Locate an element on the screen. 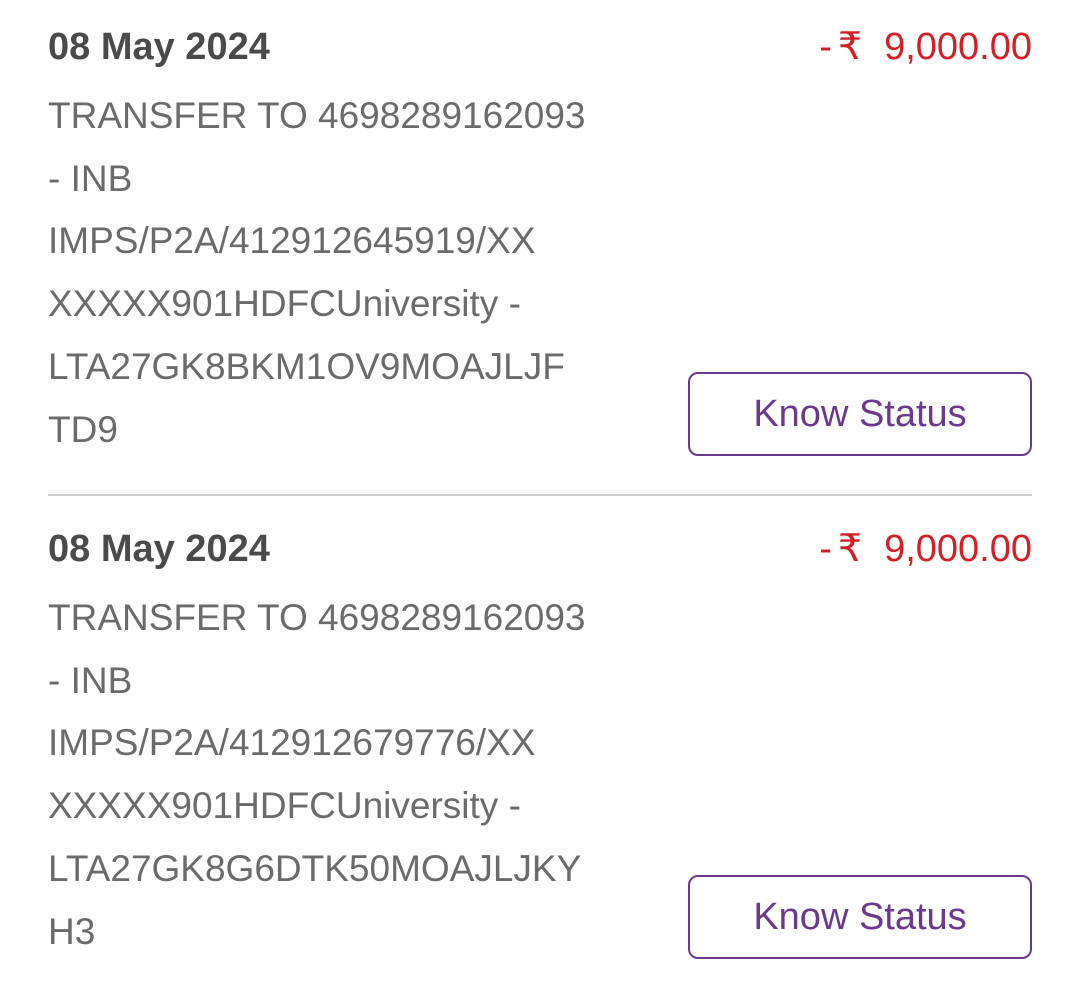 Image resolution: width=1080 pixels, height=987 pixels. description-line: LTA27GK8BKM1OV9MOAJLJF is located at coordinates (306, 366).